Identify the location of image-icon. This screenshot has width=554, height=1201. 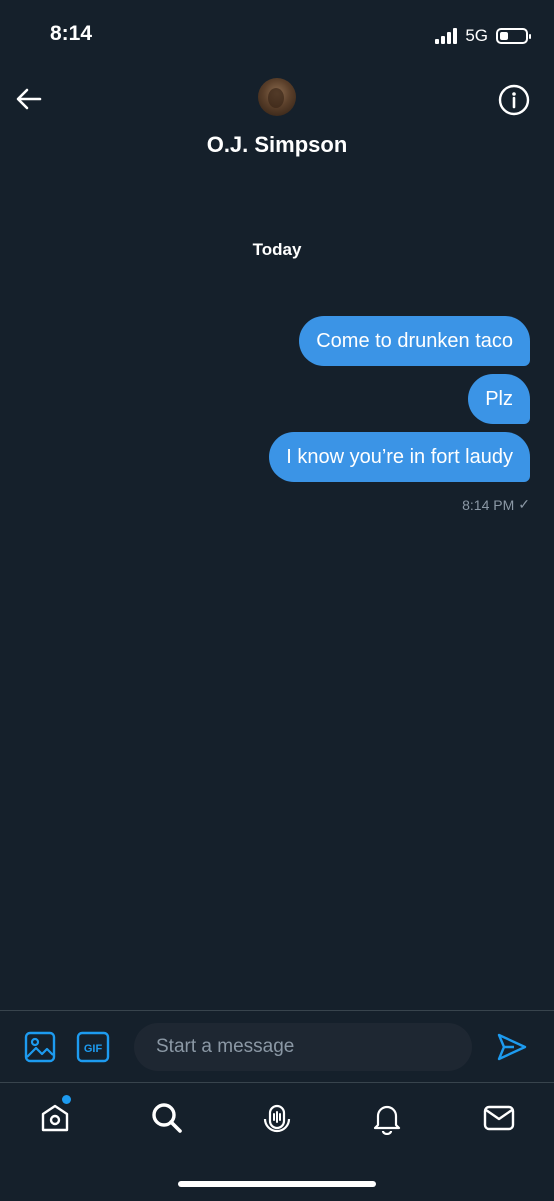
(40, 1047).